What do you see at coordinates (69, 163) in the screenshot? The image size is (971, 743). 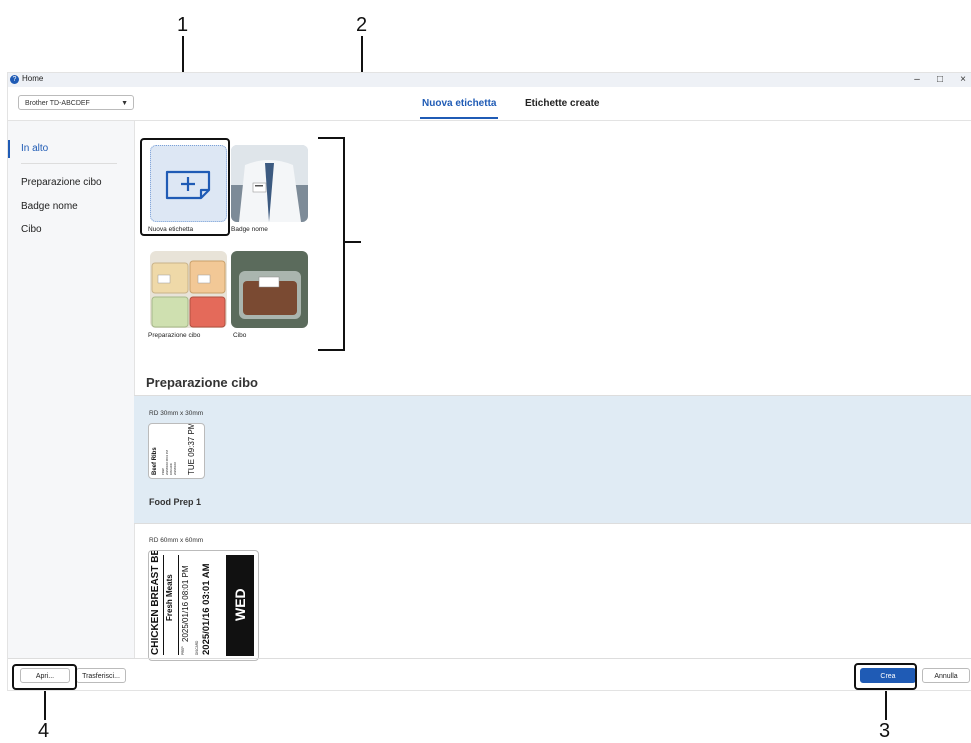 I see `sidebar-divider` at bounding box center [69, 163].